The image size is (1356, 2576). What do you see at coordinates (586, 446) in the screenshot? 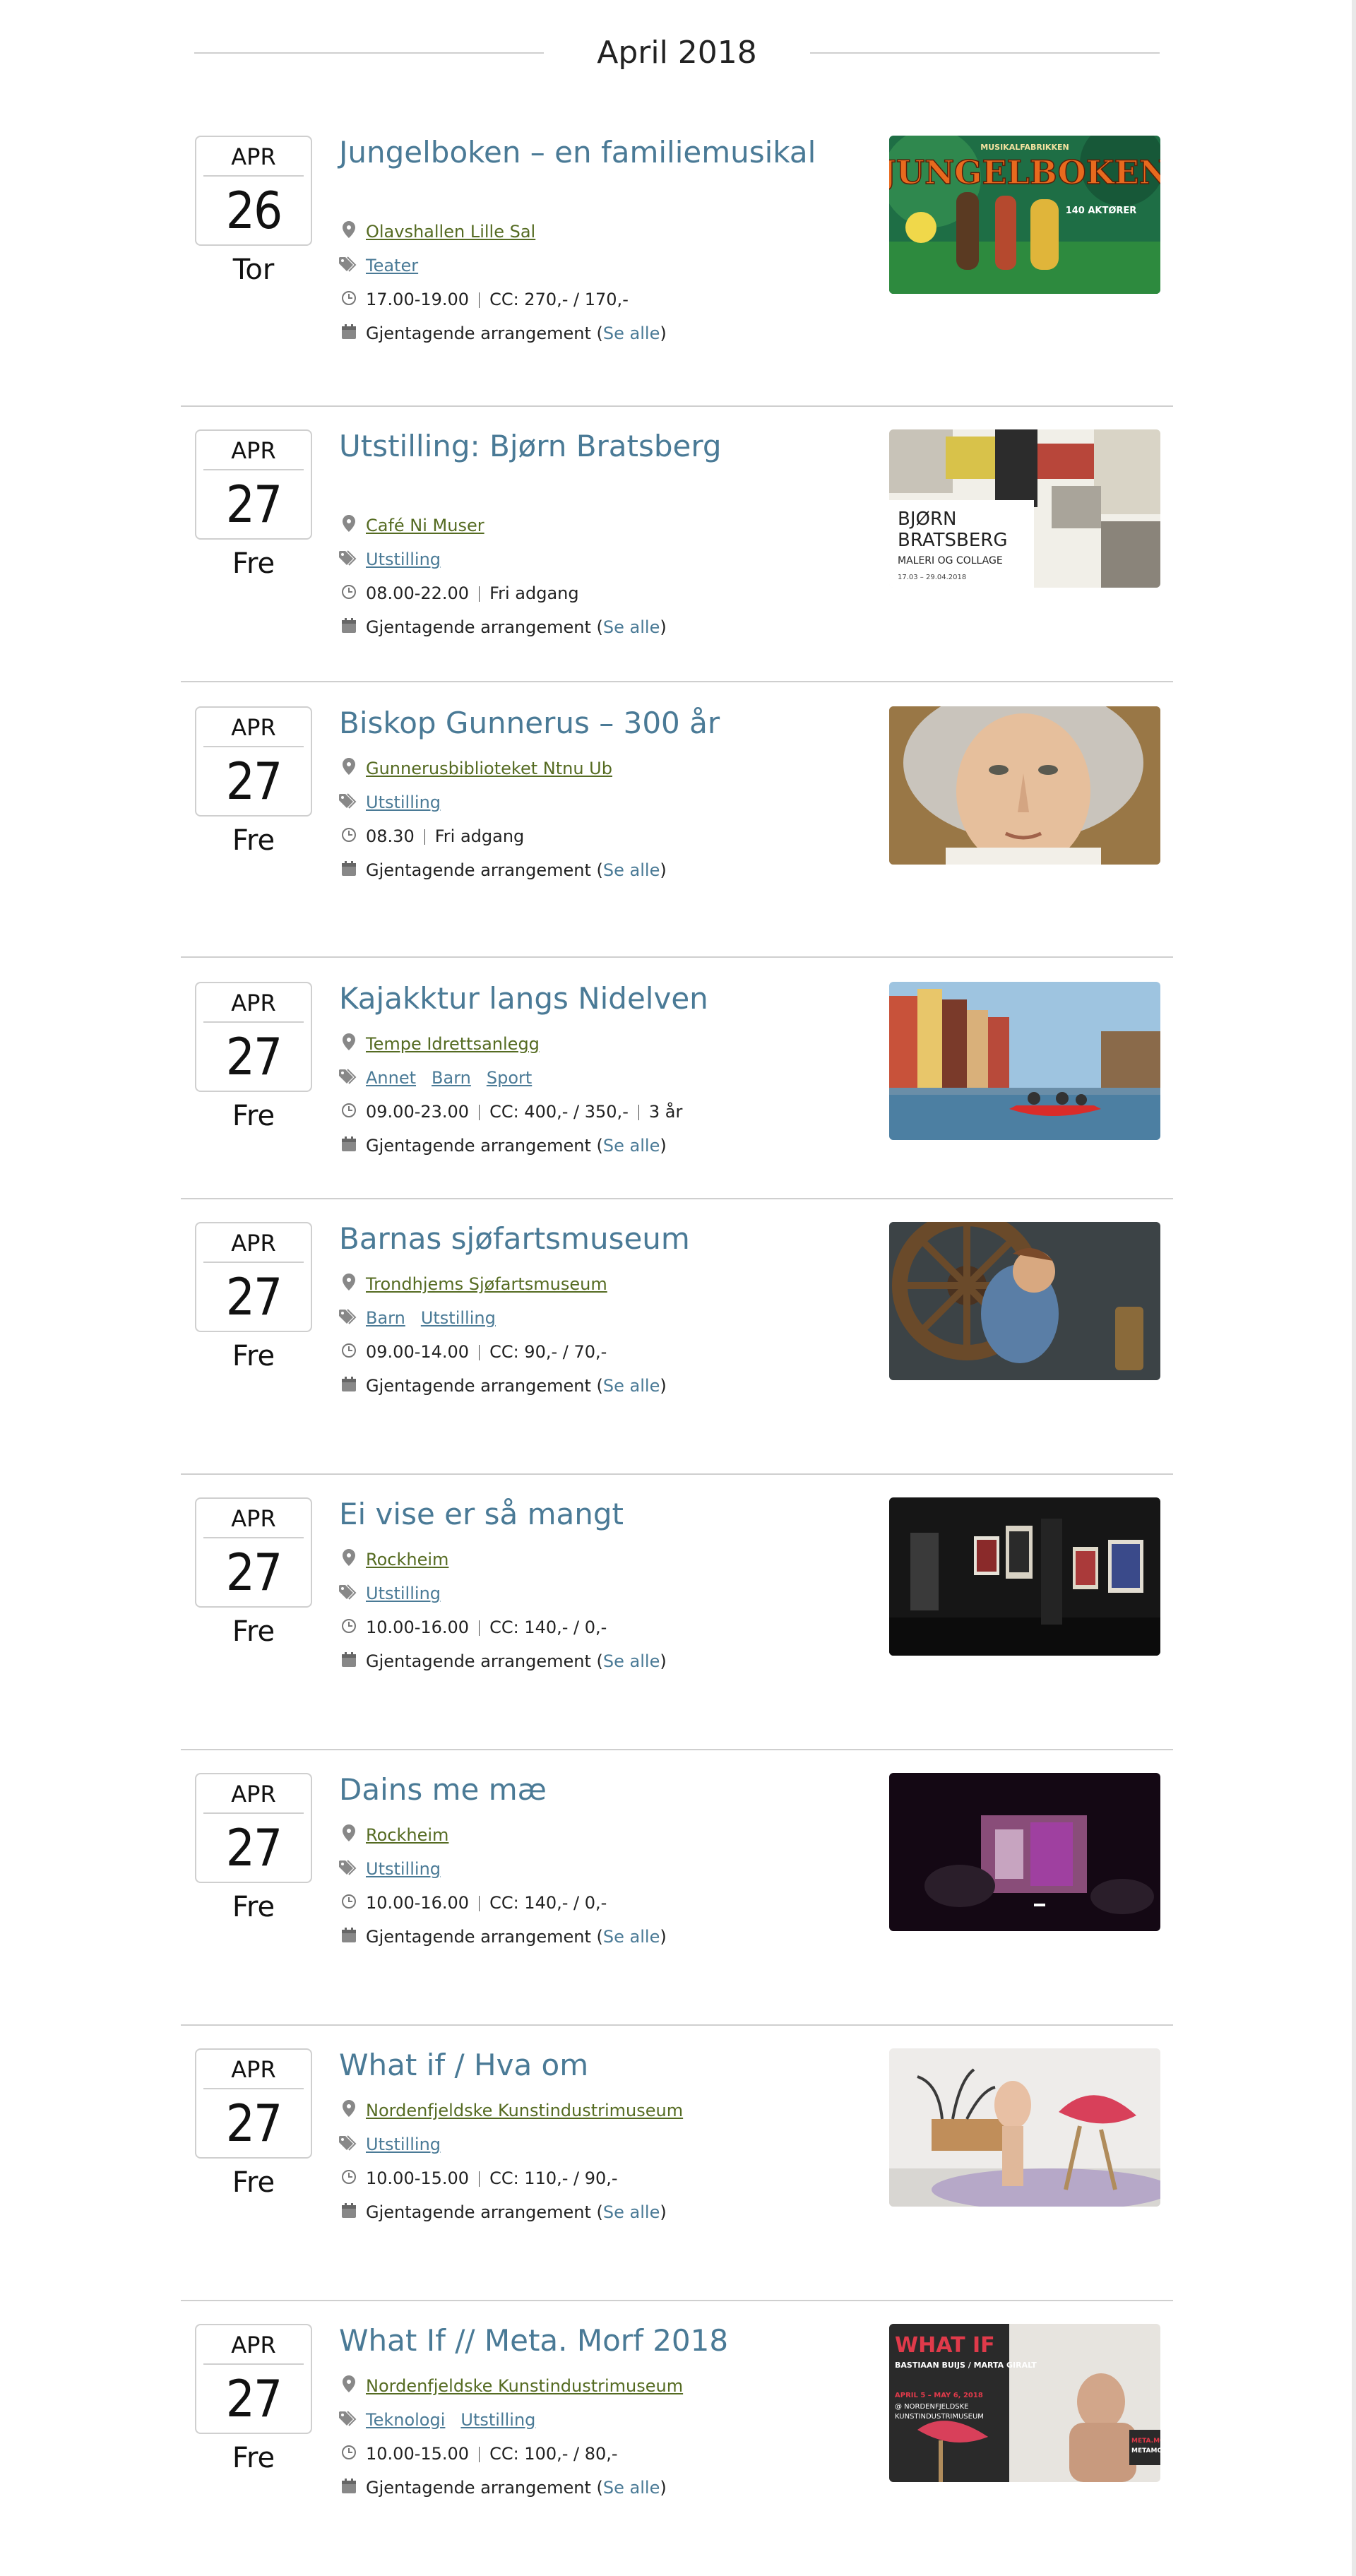
I see `event-title-link: Utstilling: Bjørn Bratsberg` at bounding box center [586, 446].